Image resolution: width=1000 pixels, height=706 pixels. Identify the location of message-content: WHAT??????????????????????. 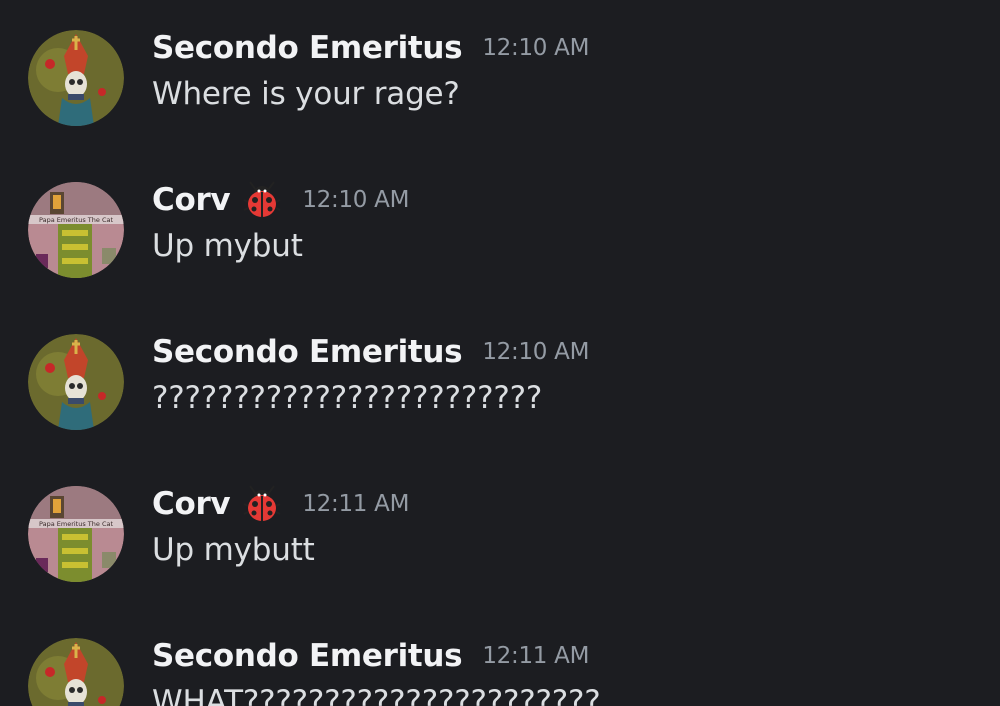
(376, 695).